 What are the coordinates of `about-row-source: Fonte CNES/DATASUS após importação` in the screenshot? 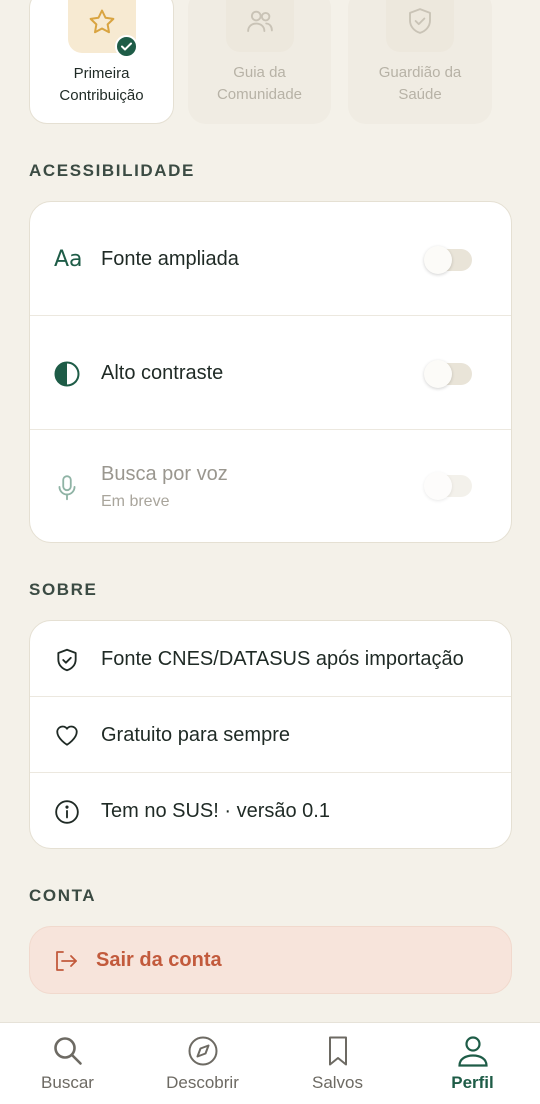 It's located at (270, 659).